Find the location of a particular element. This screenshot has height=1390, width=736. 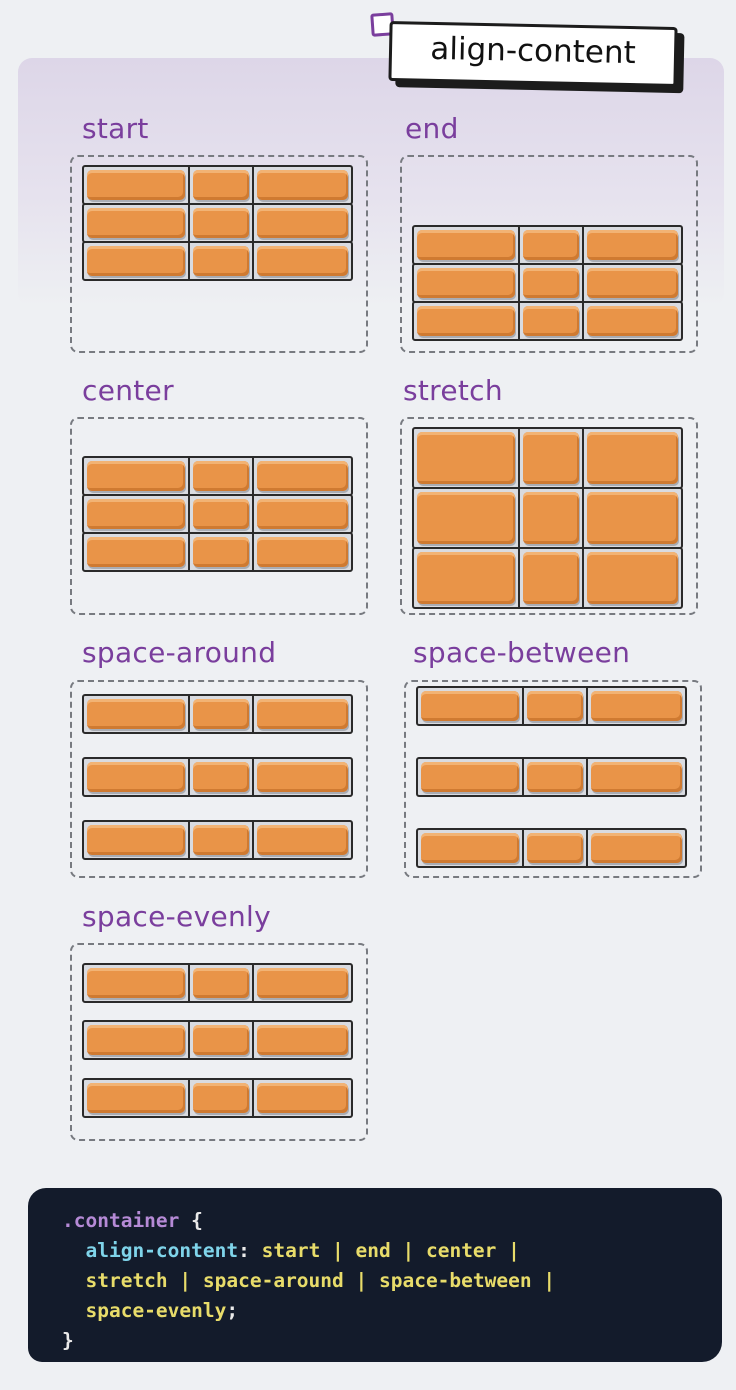

grid-space-evenly is located at coordinates (217, 1040).